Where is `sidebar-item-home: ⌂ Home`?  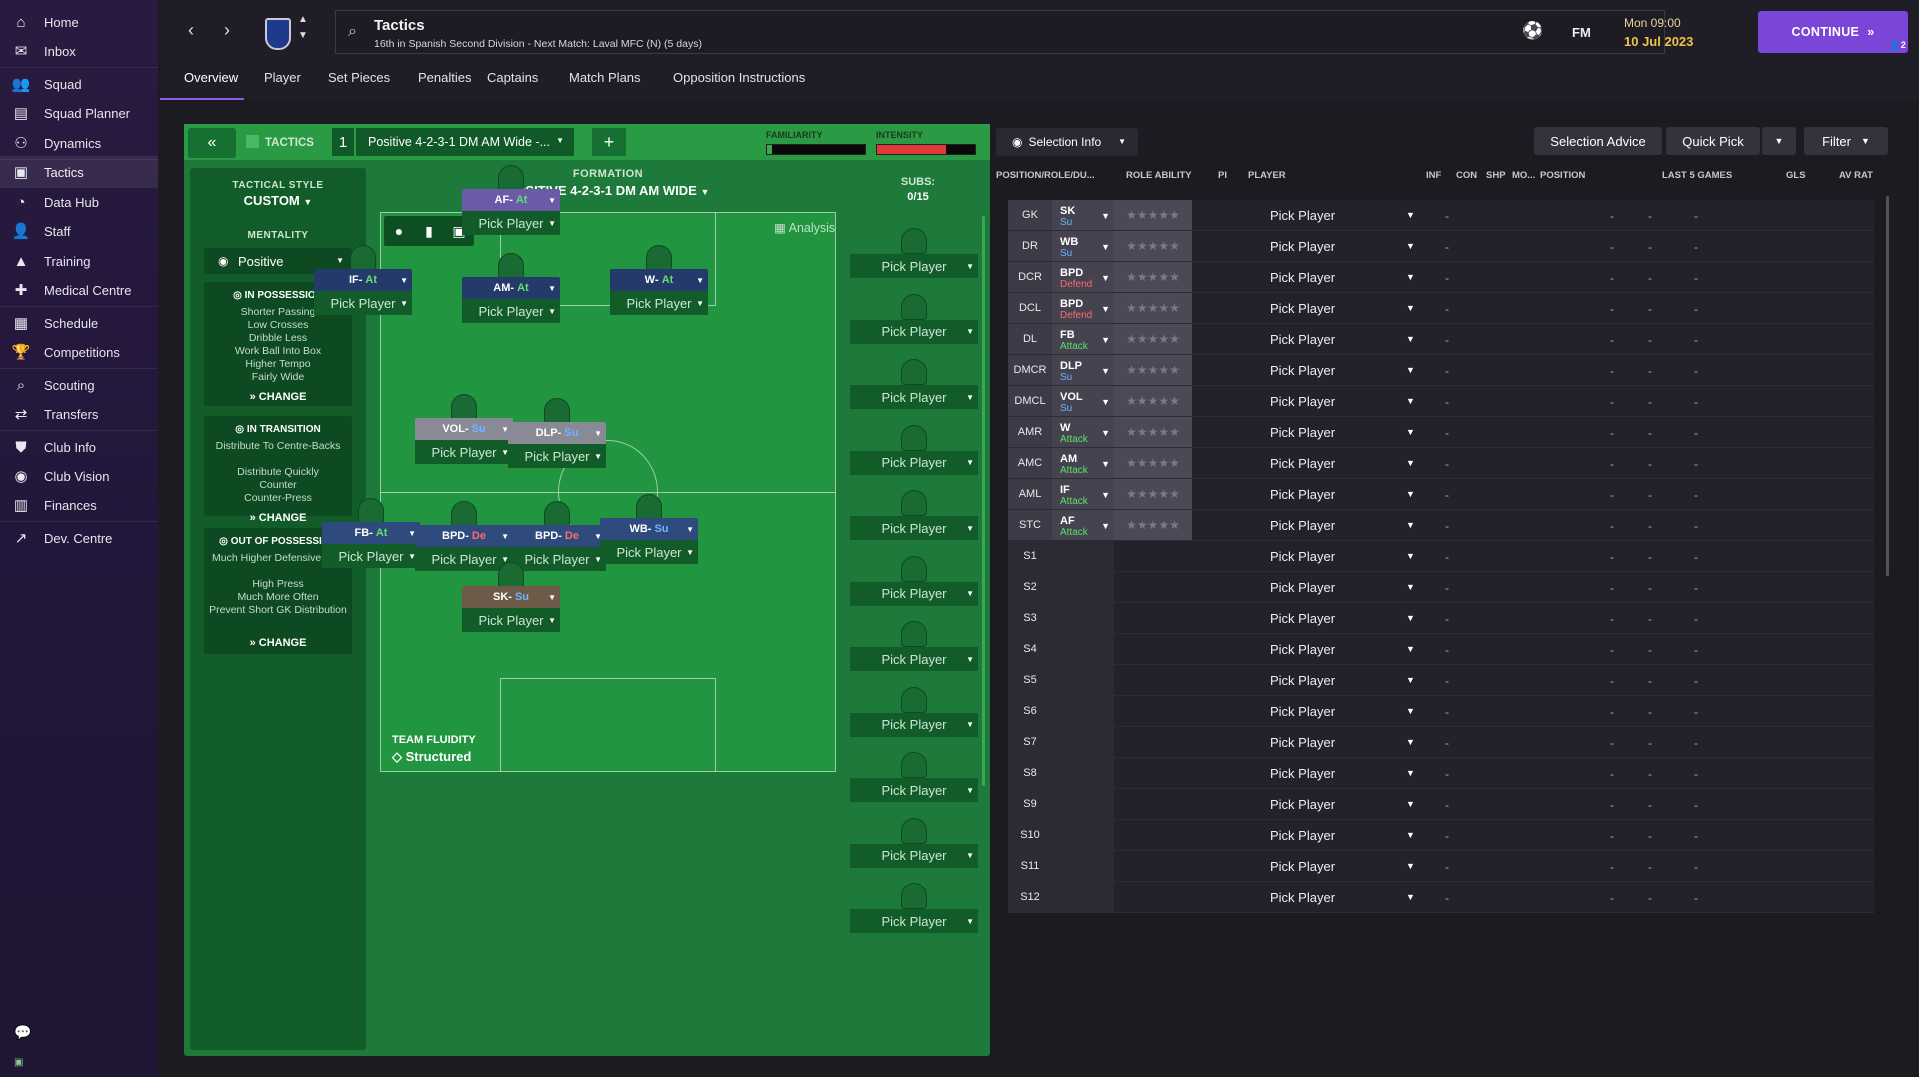
sidebar-item-home: ⌂ Home is located at coordinates (79, 22).